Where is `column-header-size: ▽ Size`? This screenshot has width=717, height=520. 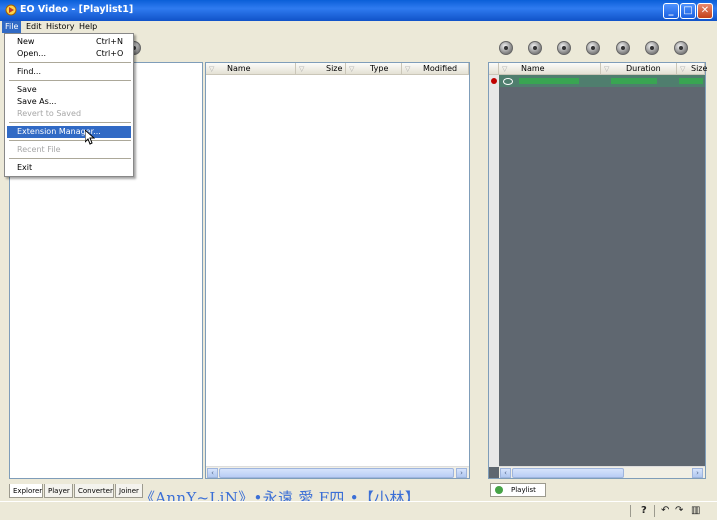
column-header-size: ▽ Size is located at coordinates (321, 69).